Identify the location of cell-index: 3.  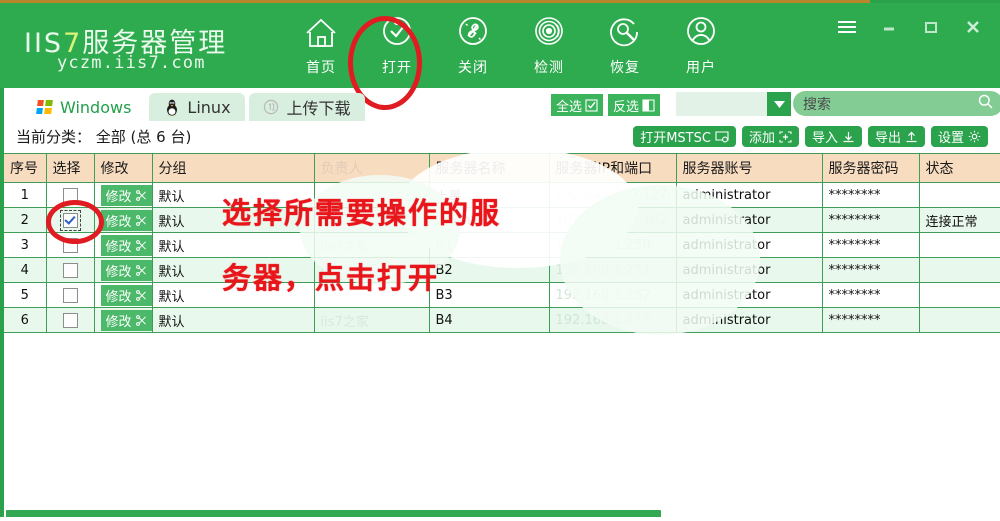
(25, 245).